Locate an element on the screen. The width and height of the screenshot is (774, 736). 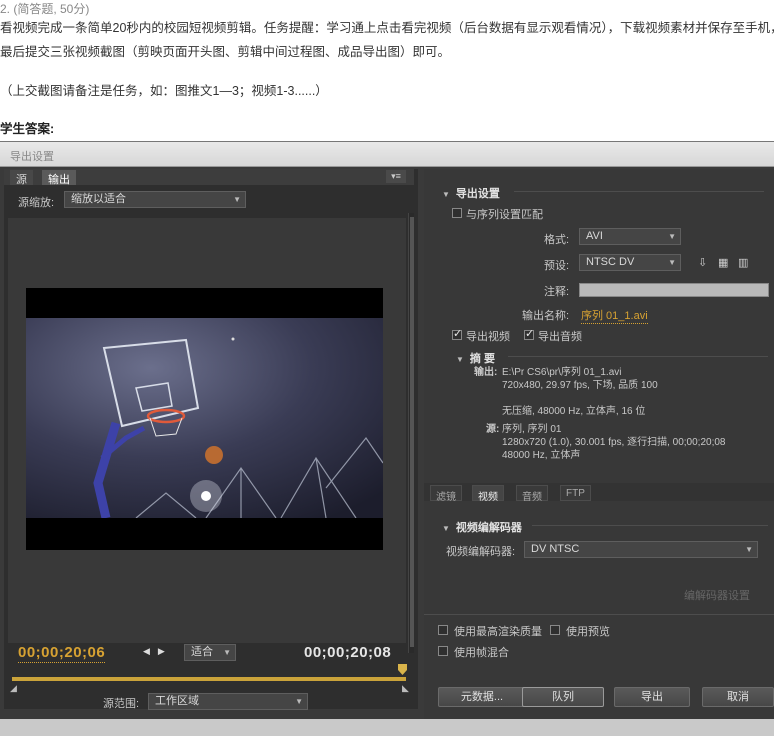
step-back-icon: ◀ is located at coordinates (150, 651).